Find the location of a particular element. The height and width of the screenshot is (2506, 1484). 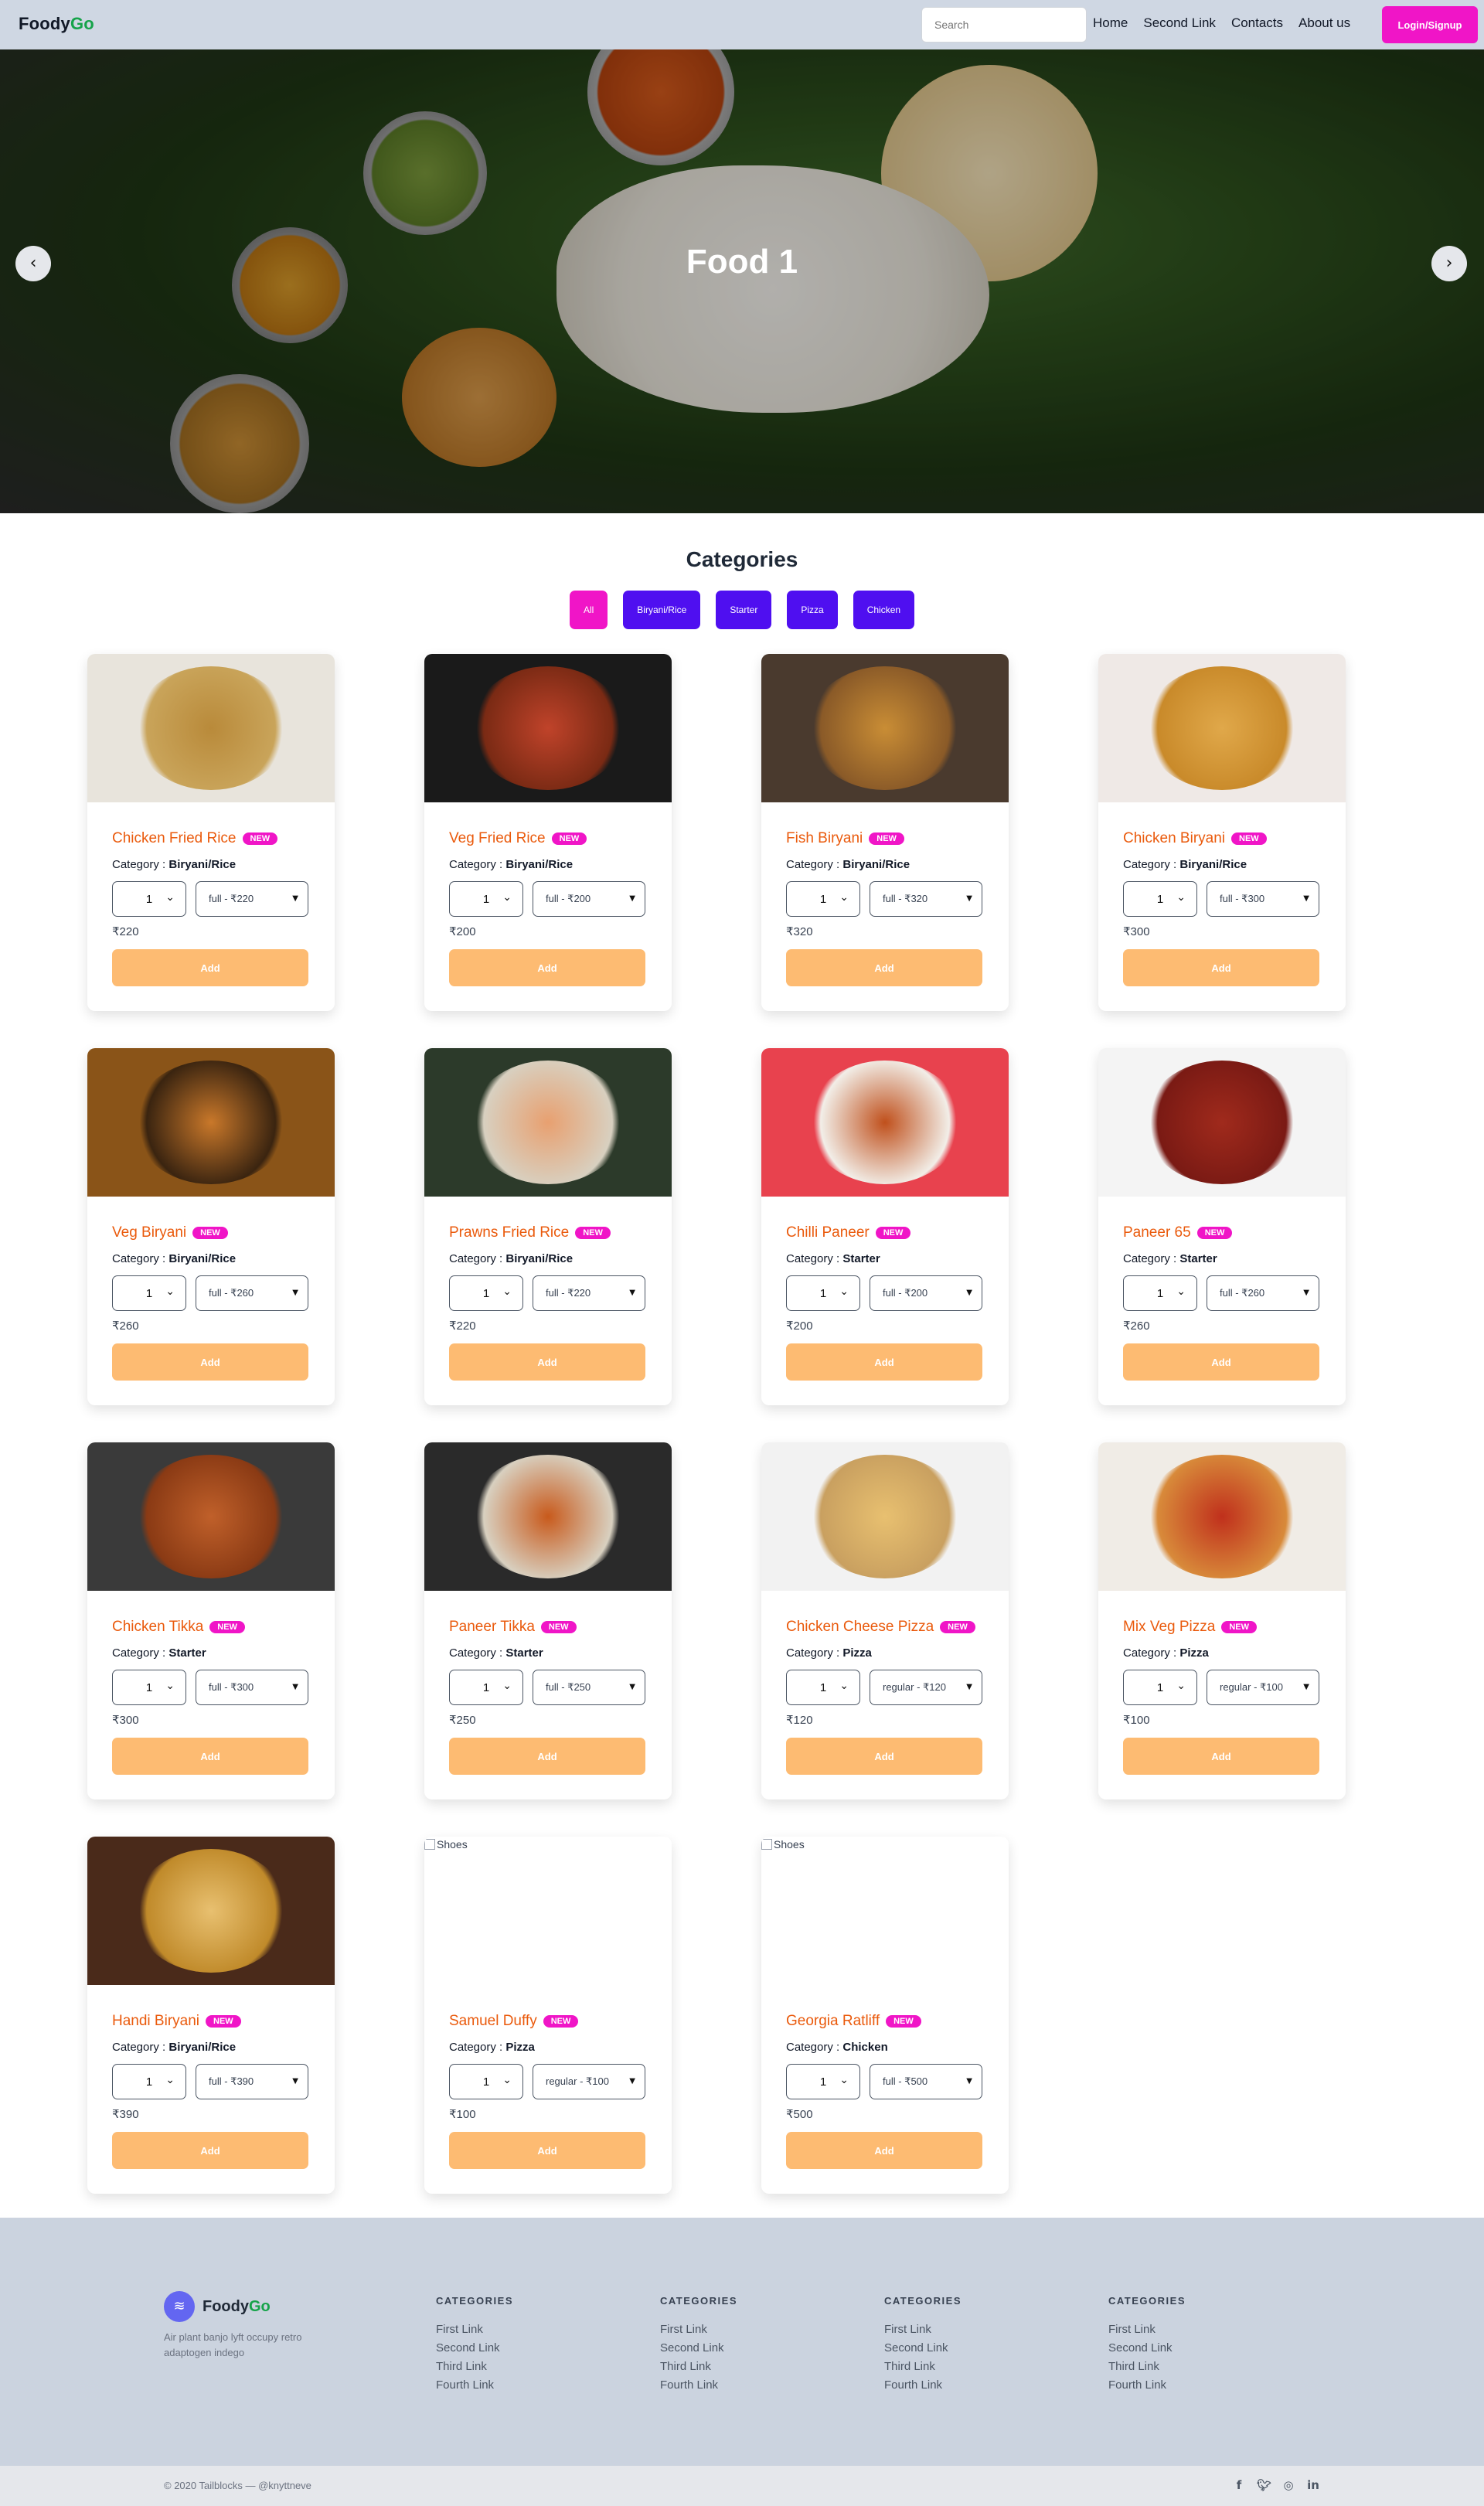

size-select: full - ₹250 ▼ is located at coordinates (589, 1687).